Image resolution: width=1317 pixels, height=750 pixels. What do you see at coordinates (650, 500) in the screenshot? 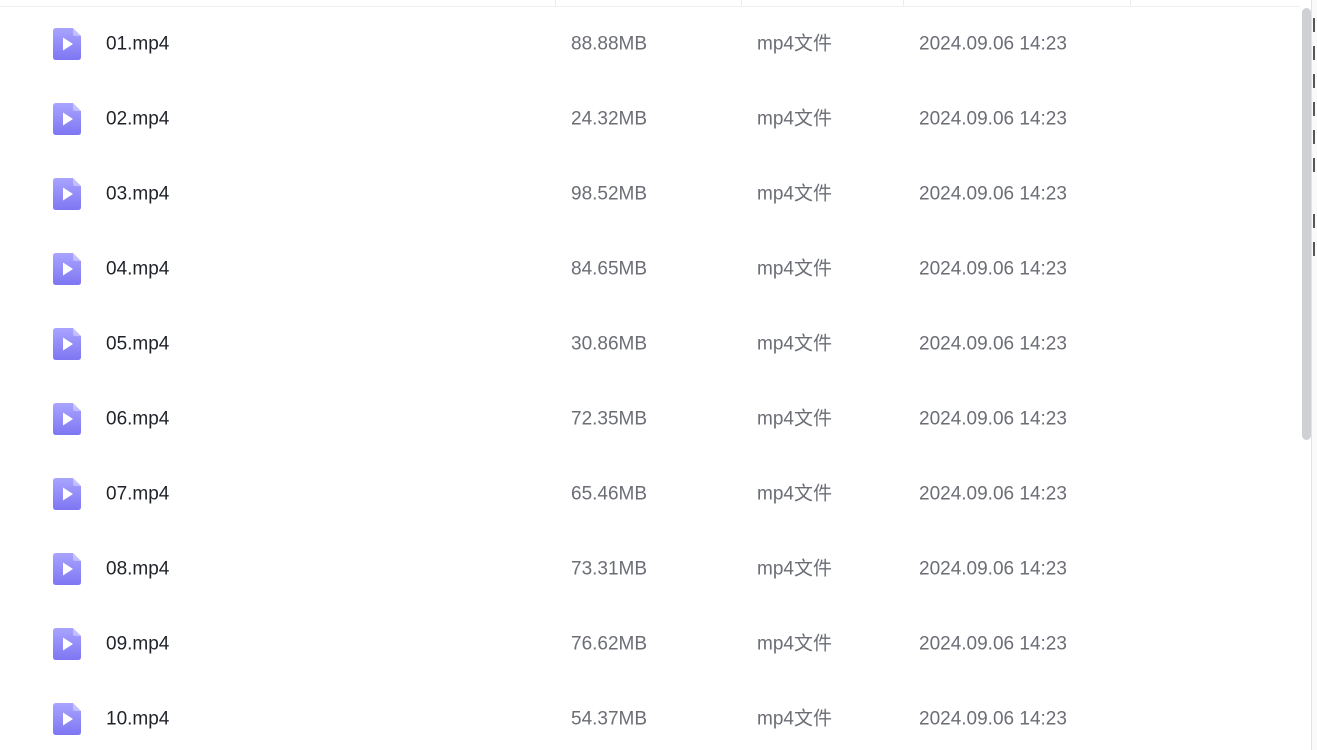
I see `file-row: 07.mp4 65.46MB mp4文件 2024.09.06 14:23` at bounding box center [650, 500].